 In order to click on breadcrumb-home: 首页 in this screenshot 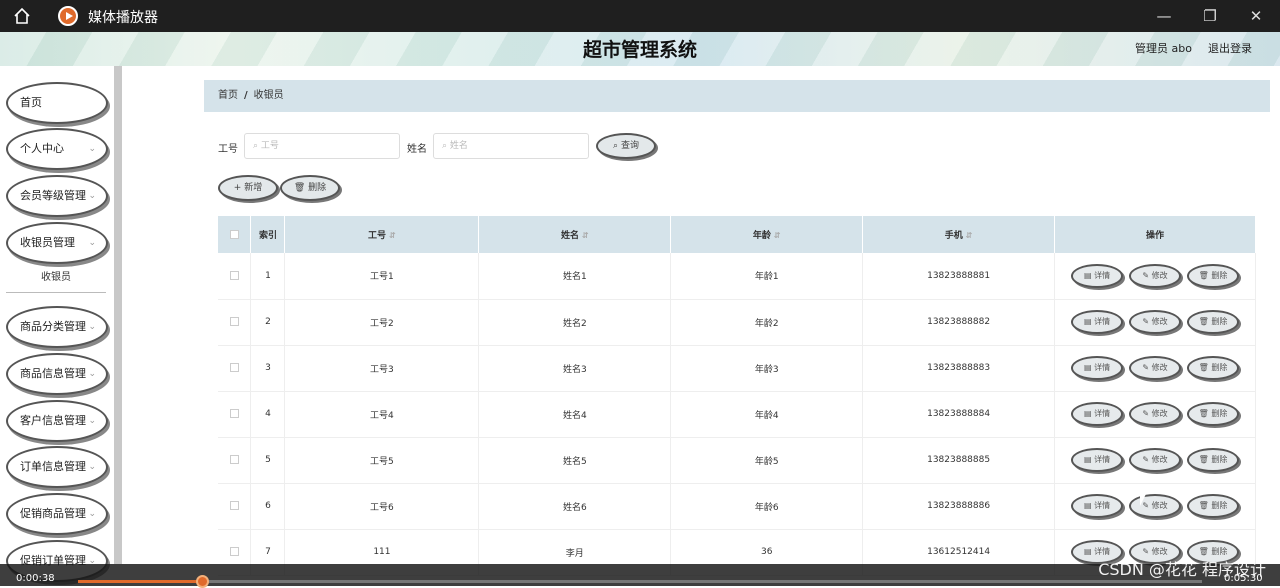, I will do `click(228, 95)`.